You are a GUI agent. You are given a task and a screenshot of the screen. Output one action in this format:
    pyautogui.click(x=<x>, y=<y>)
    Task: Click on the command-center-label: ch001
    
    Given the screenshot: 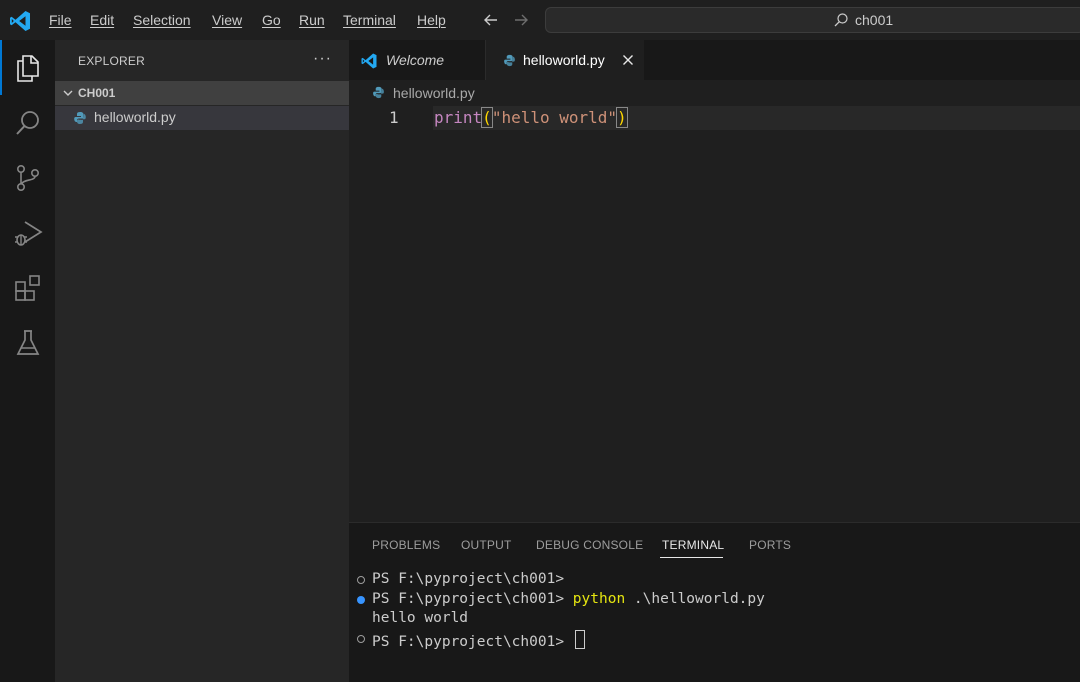 What is the action you would take?
    pyautogui.click(x=874, y=20)
    